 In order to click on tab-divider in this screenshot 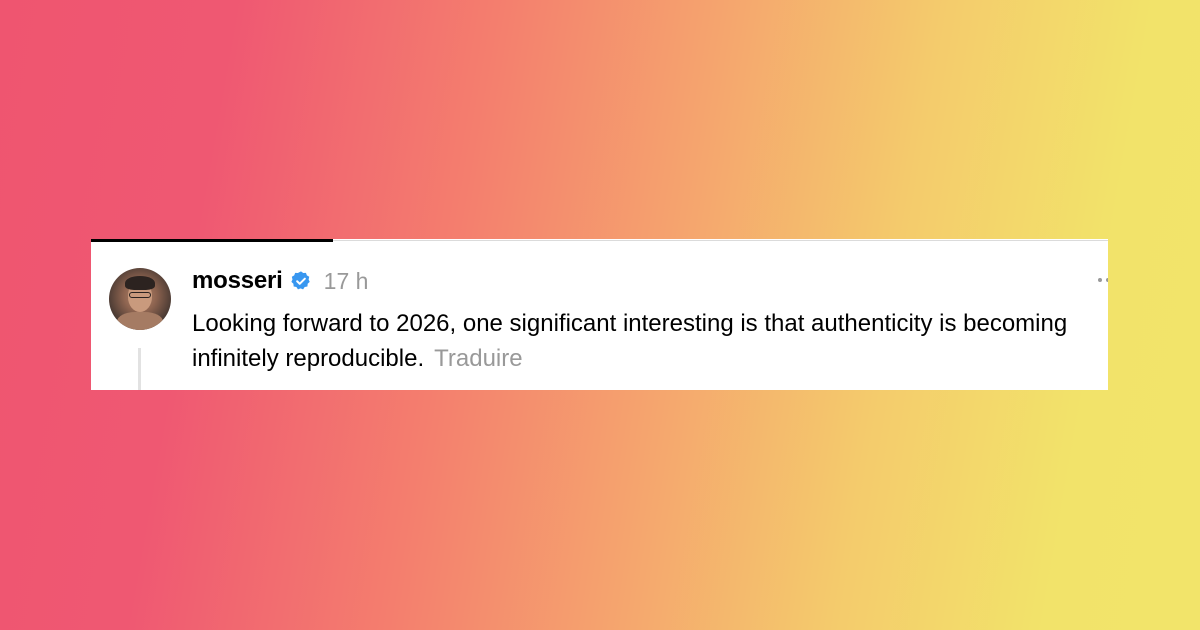, I will do `click(720, 240)`.